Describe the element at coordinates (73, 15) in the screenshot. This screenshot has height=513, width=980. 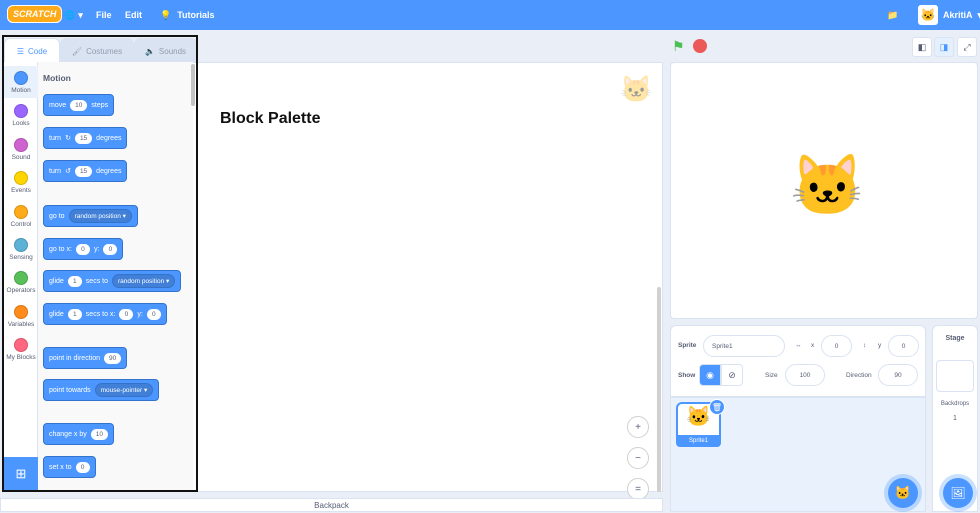
I see `language-menu: 🌐 ▾` at that location.